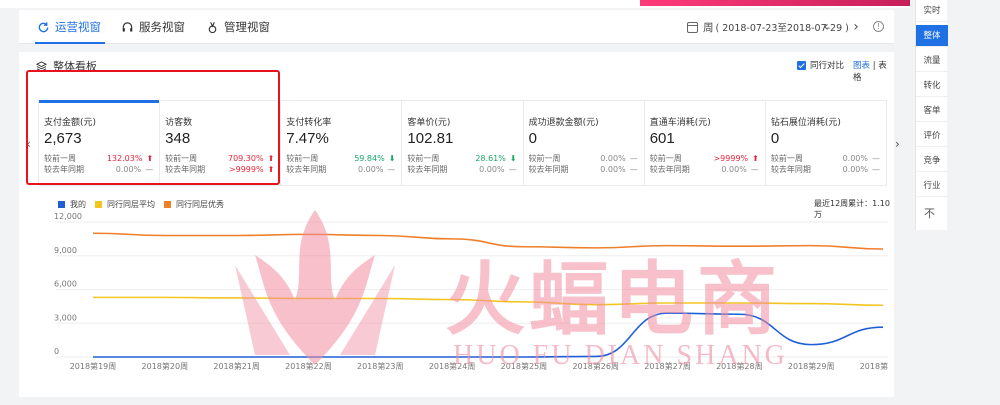  What do you see at coordinates (861, 66) in the screenshot?
I see `view-chart-link: 图表` at bounding box center [861, 66].